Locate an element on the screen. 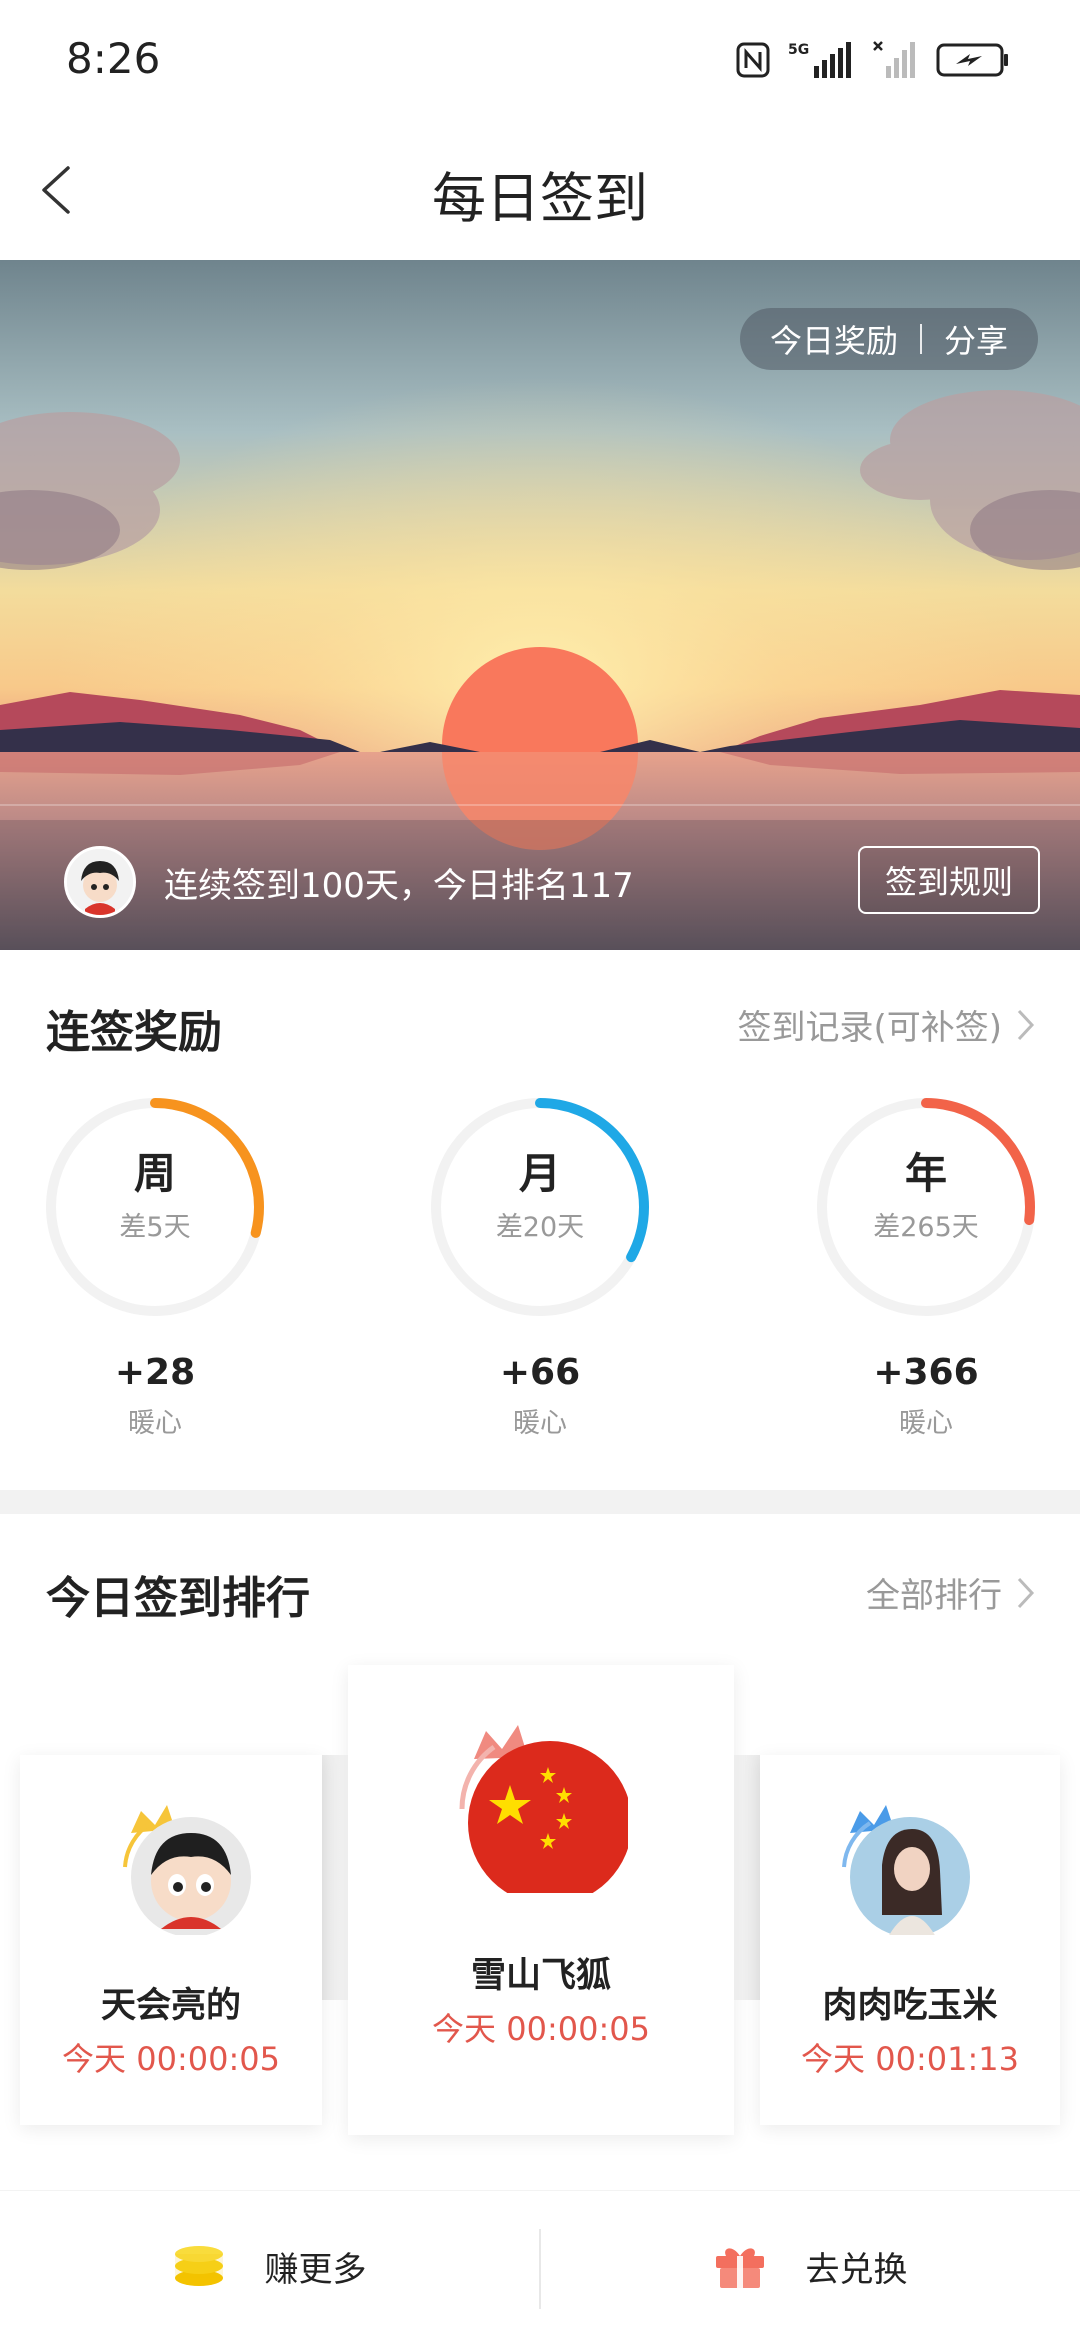 This screenshot has width=1080, height=2341. earn-more-button: 赚更多 is located at coordinates (269, 2266).